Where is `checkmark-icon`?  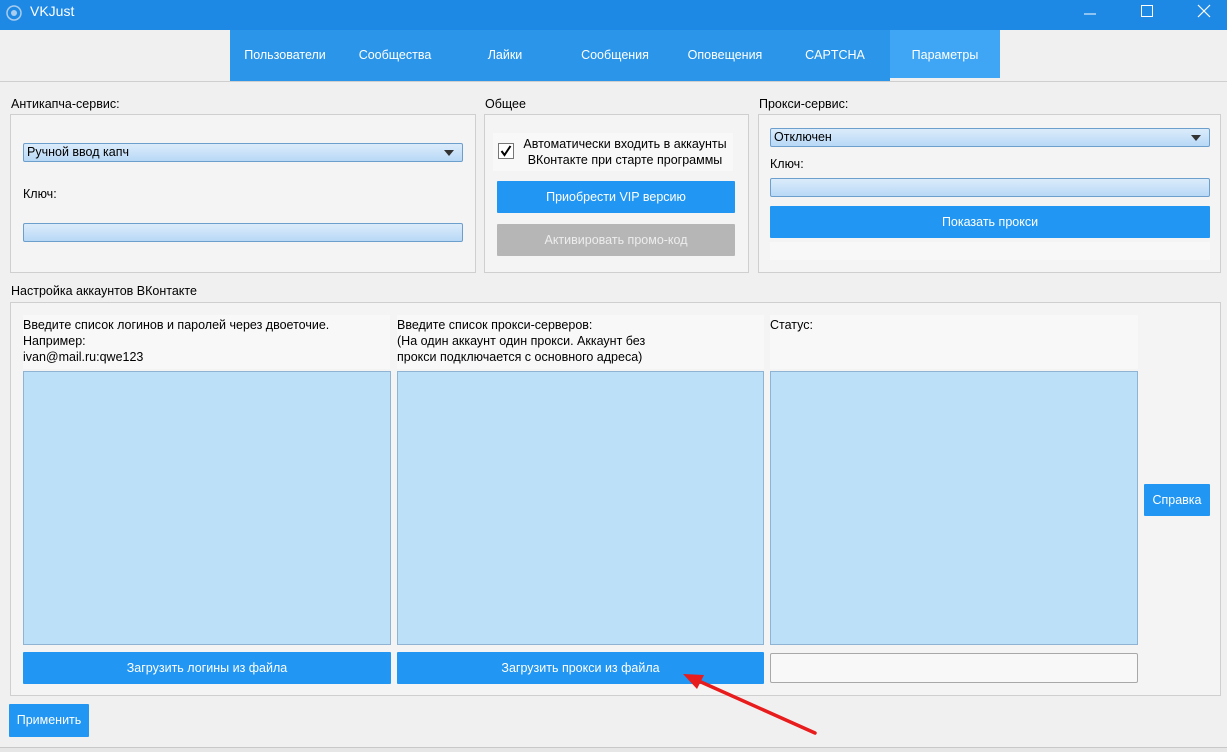 checkmark-icon is located at coordinates (506, 151).